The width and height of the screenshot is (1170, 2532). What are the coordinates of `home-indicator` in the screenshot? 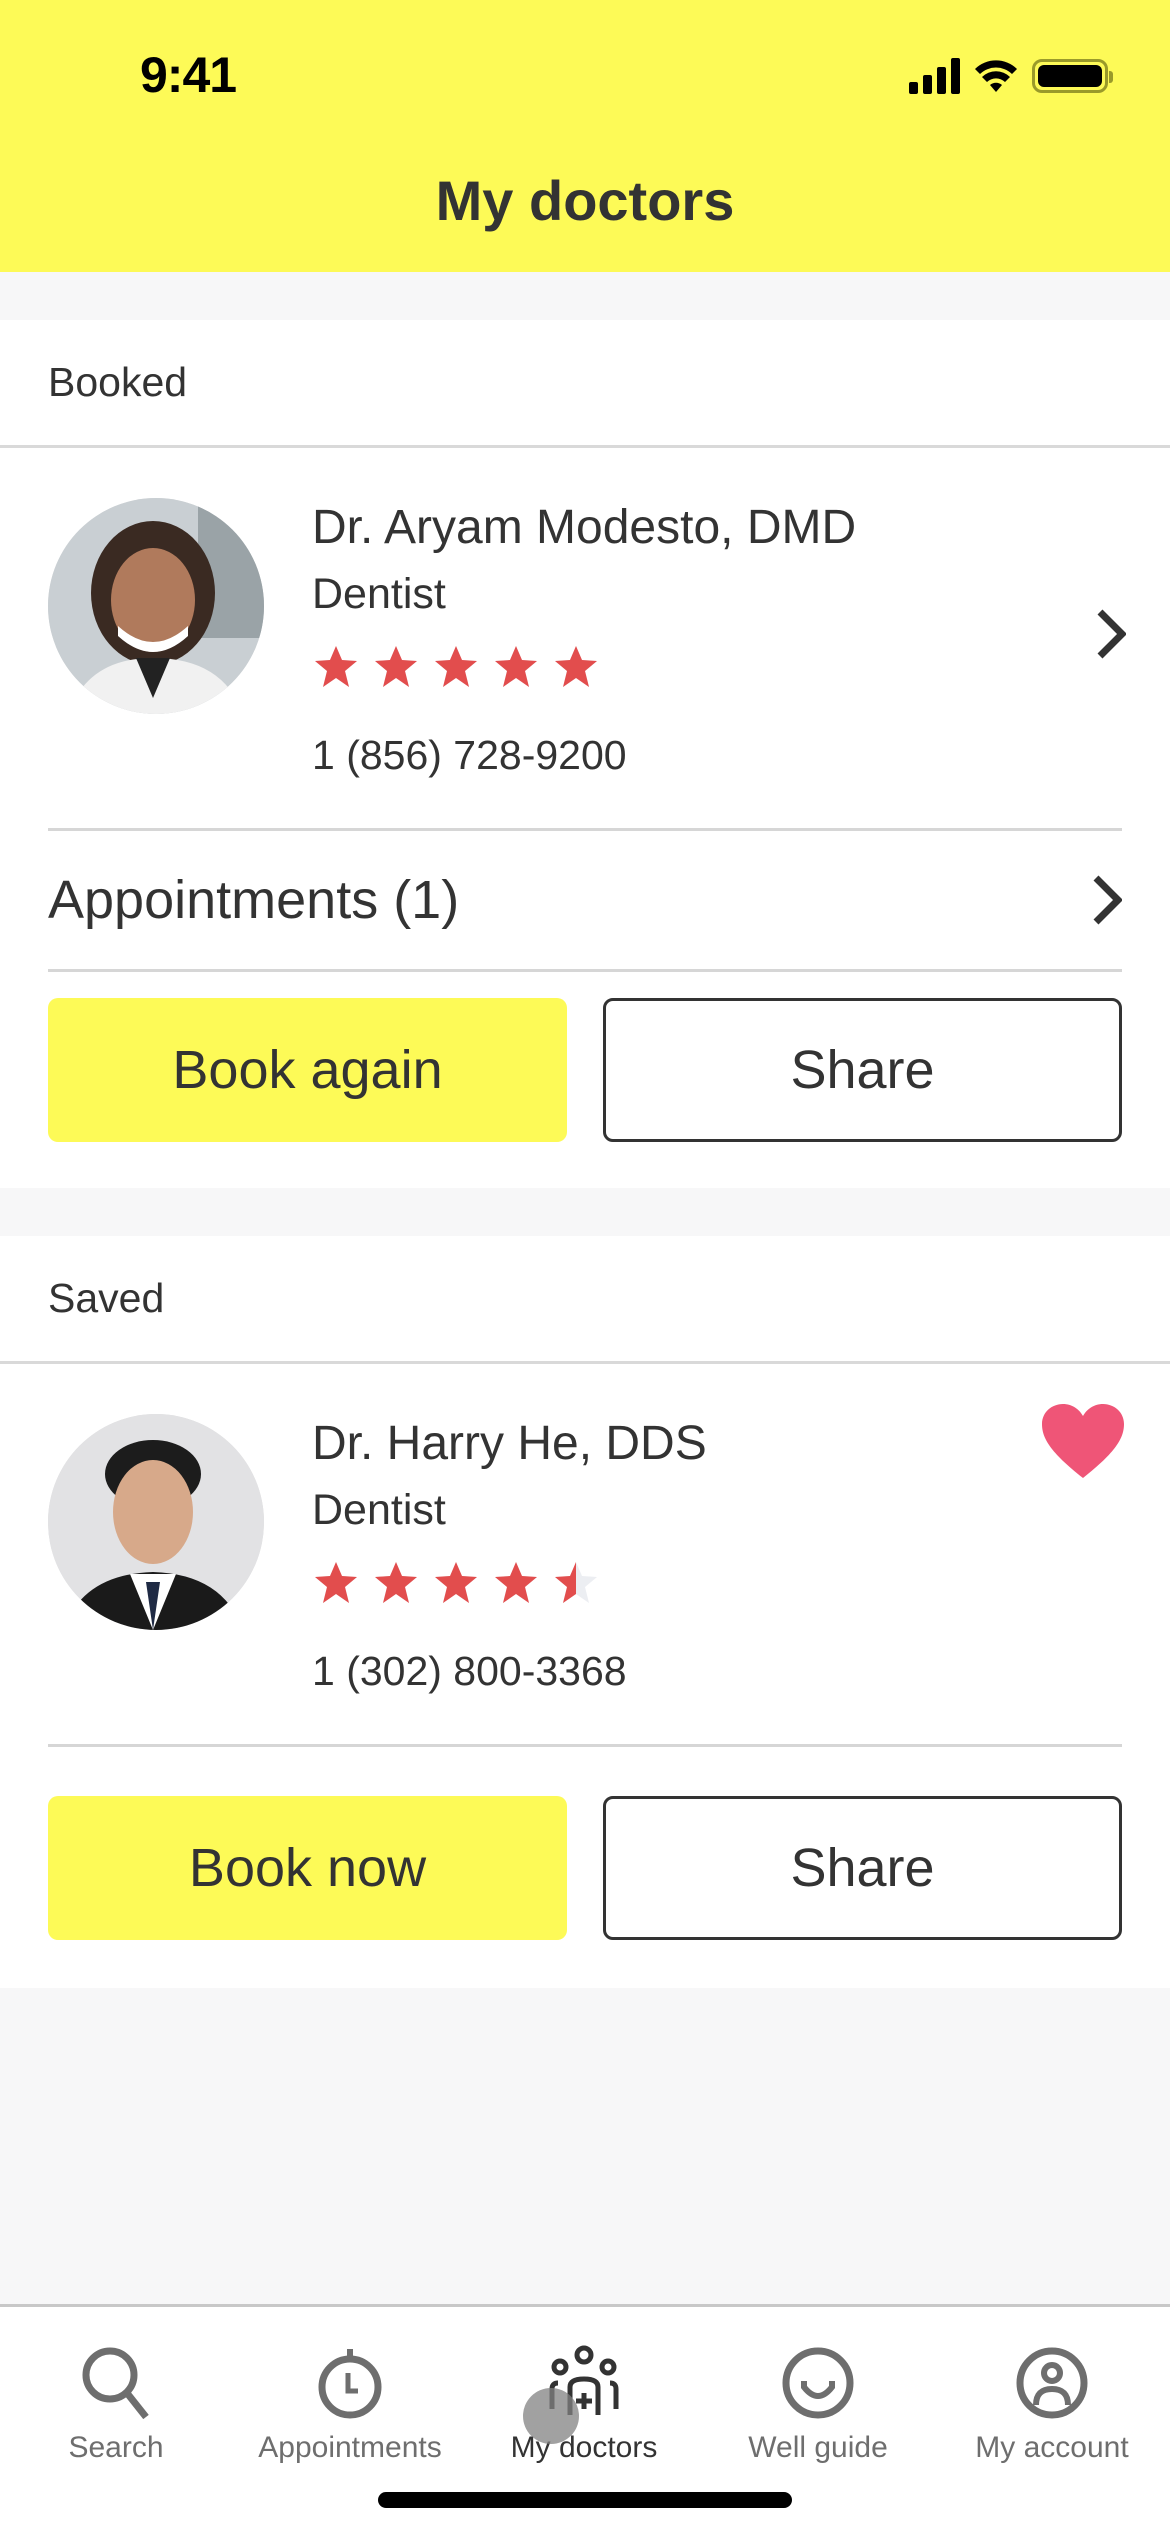 It's located at (585, 2500).